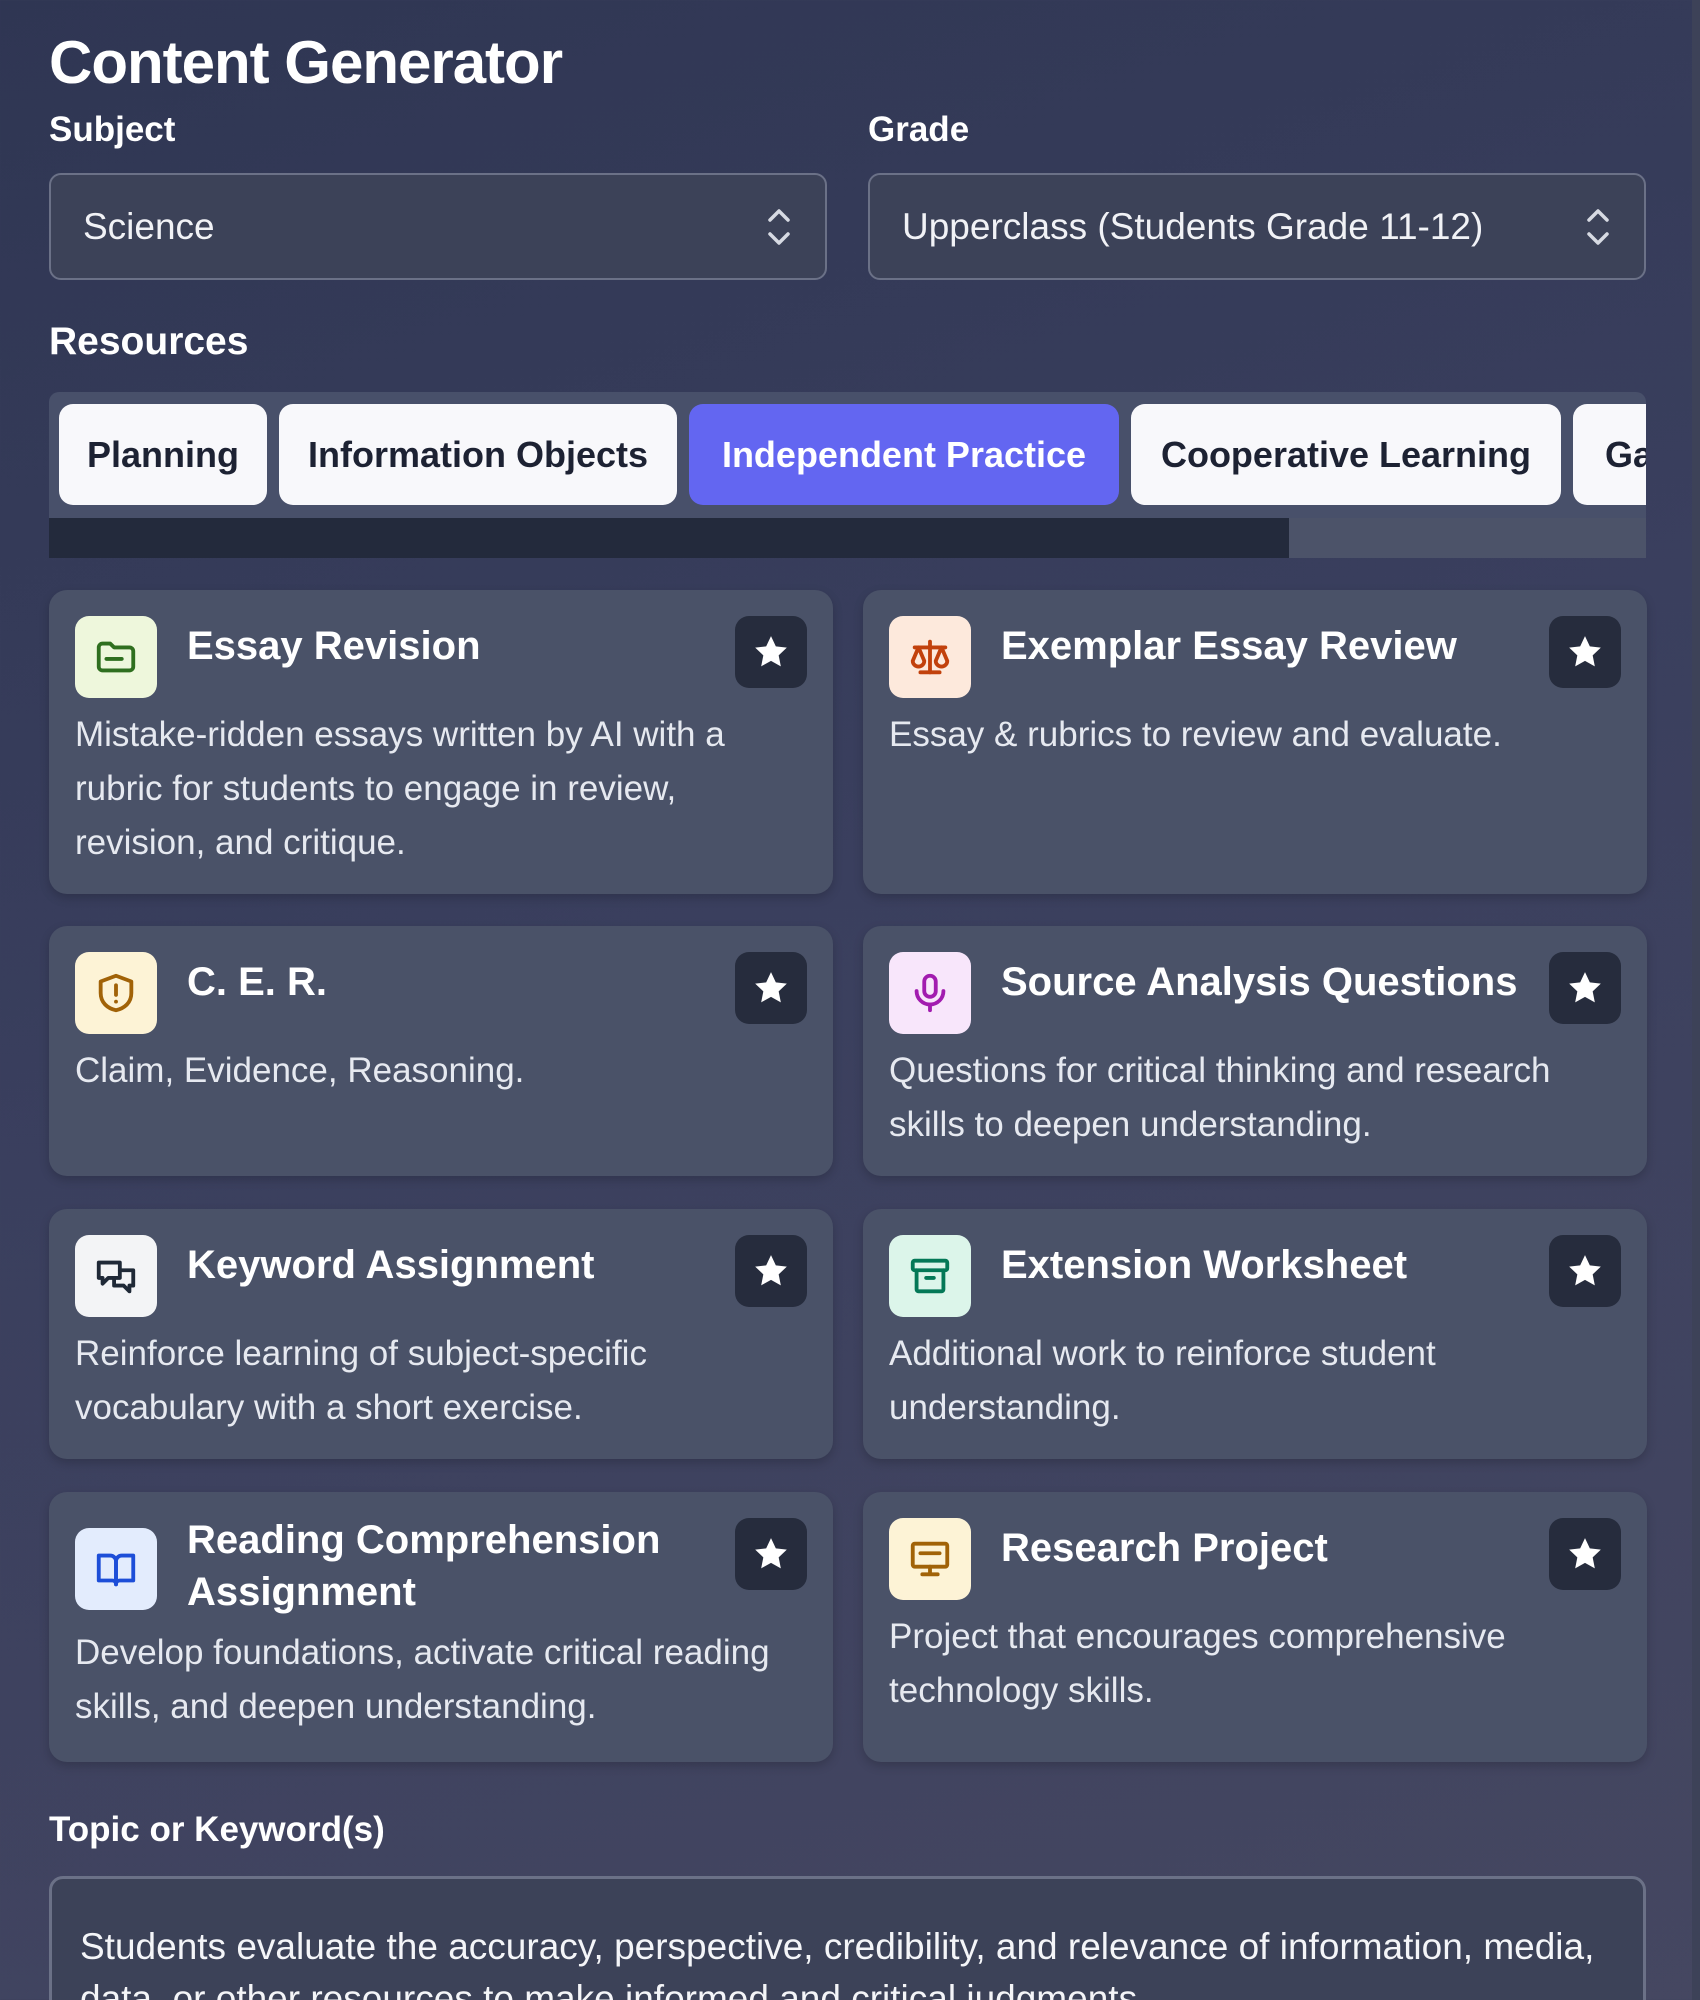 The width and height of the screenshot is (1700, 2000). I want to click on scale-icon, so click(930, 657).